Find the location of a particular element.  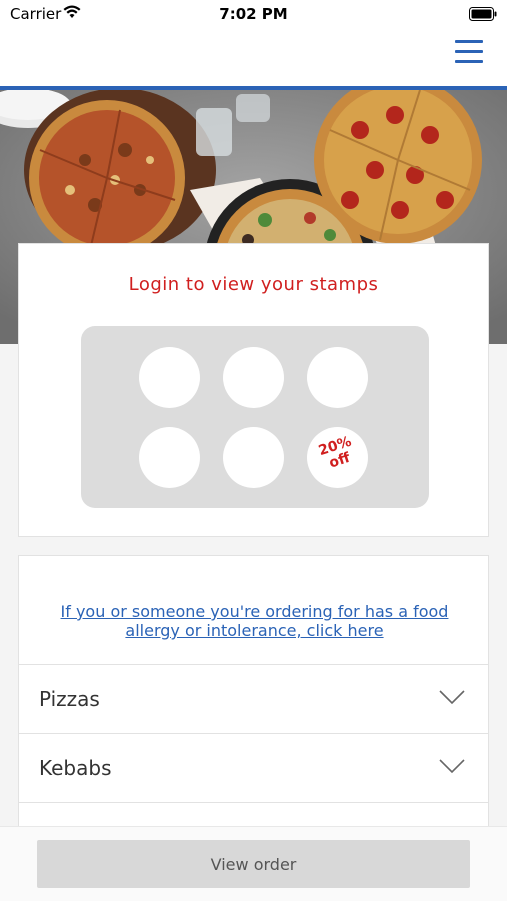

status-bar: Carrier 7:02 PM is located at coordinates (253, 15).